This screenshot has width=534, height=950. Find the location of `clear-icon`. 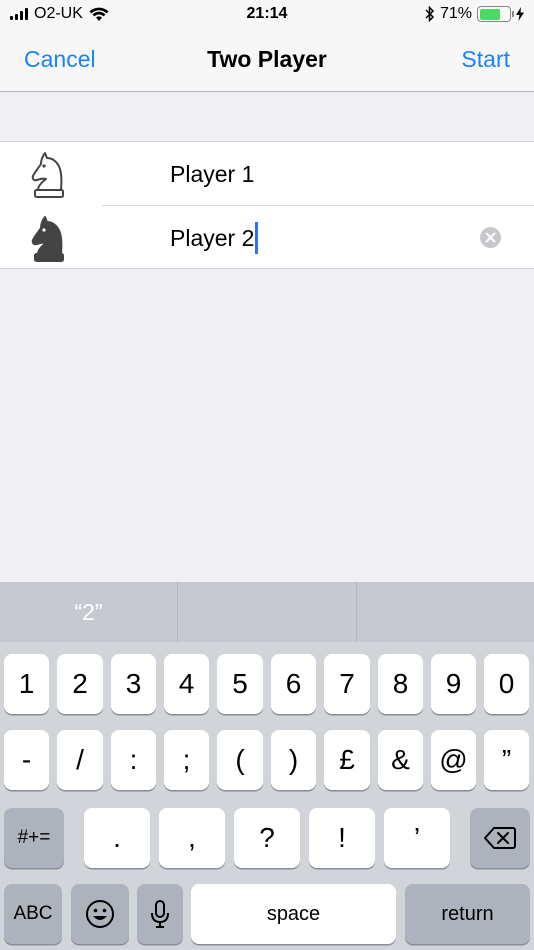

clear-icon is located at coordinates (490, 237).